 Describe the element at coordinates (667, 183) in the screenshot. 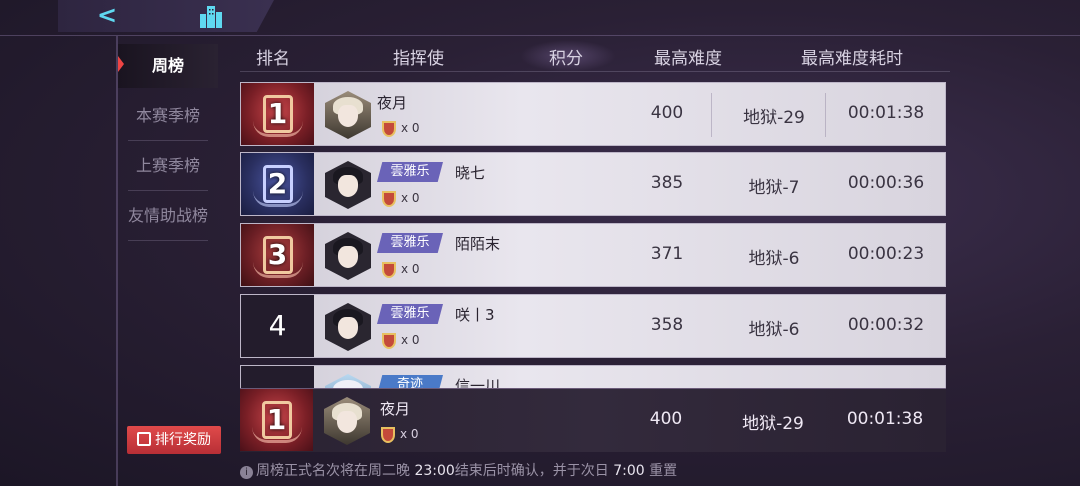

I see `score: 385` at that location.